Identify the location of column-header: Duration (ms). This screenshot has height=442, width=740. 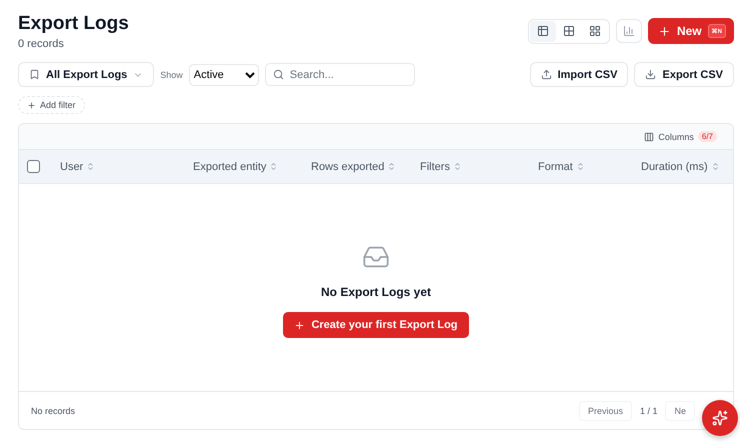
(680, 166).